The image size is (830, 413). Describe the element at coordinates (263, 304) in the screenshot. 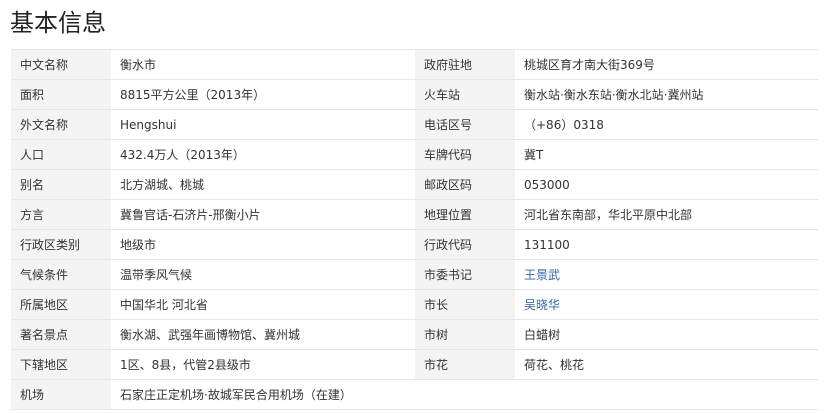

I see `field-value: 中国华北 河北省` at that location.